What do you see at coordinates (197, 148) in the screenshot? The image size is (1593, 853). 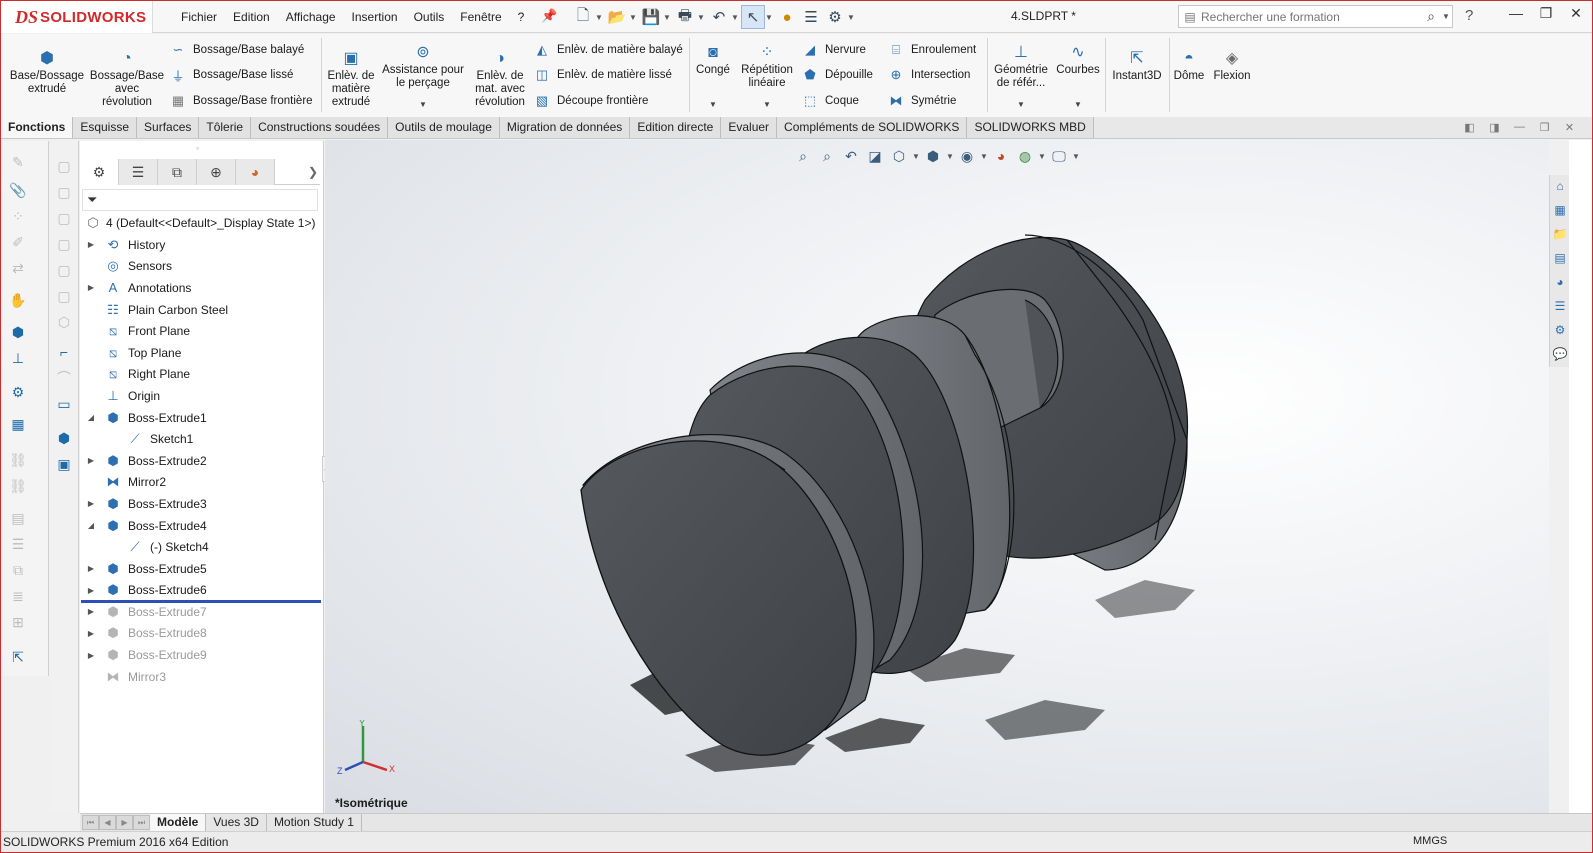 I see `pane-grip-icon: ◦` at bounding box center [197, 148].